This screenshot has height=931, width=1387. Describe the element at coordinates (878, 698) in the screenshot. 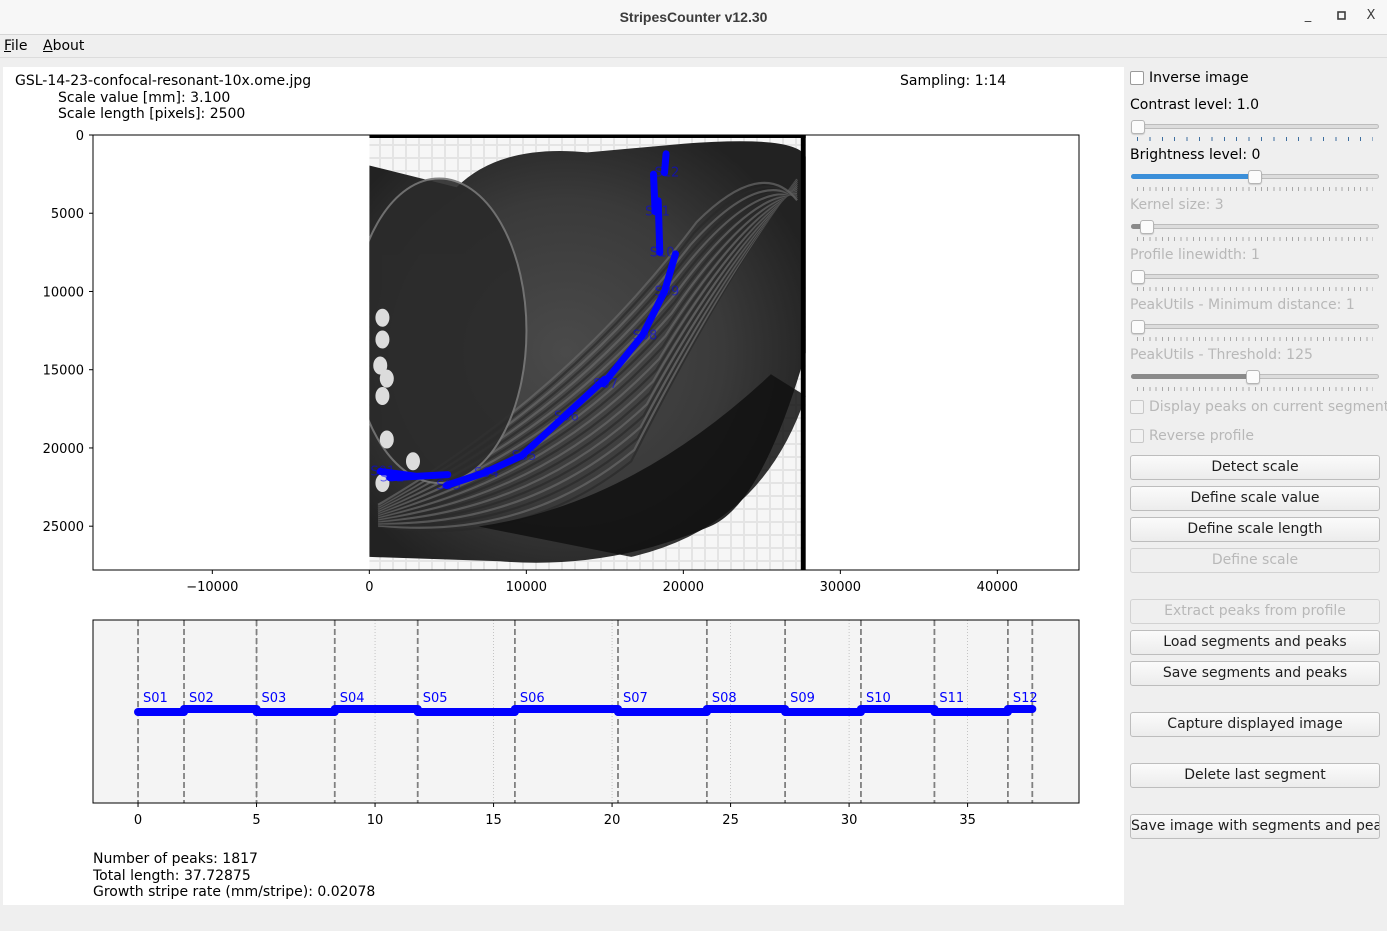

I see `profile-label-s10: S10` at that location.